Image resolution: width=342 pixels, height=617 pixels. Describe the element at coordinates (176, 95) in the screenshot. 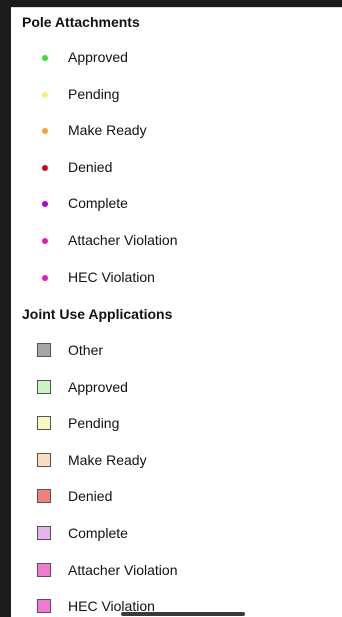

I see `legend-row-pole-pending: Pending` at that location.